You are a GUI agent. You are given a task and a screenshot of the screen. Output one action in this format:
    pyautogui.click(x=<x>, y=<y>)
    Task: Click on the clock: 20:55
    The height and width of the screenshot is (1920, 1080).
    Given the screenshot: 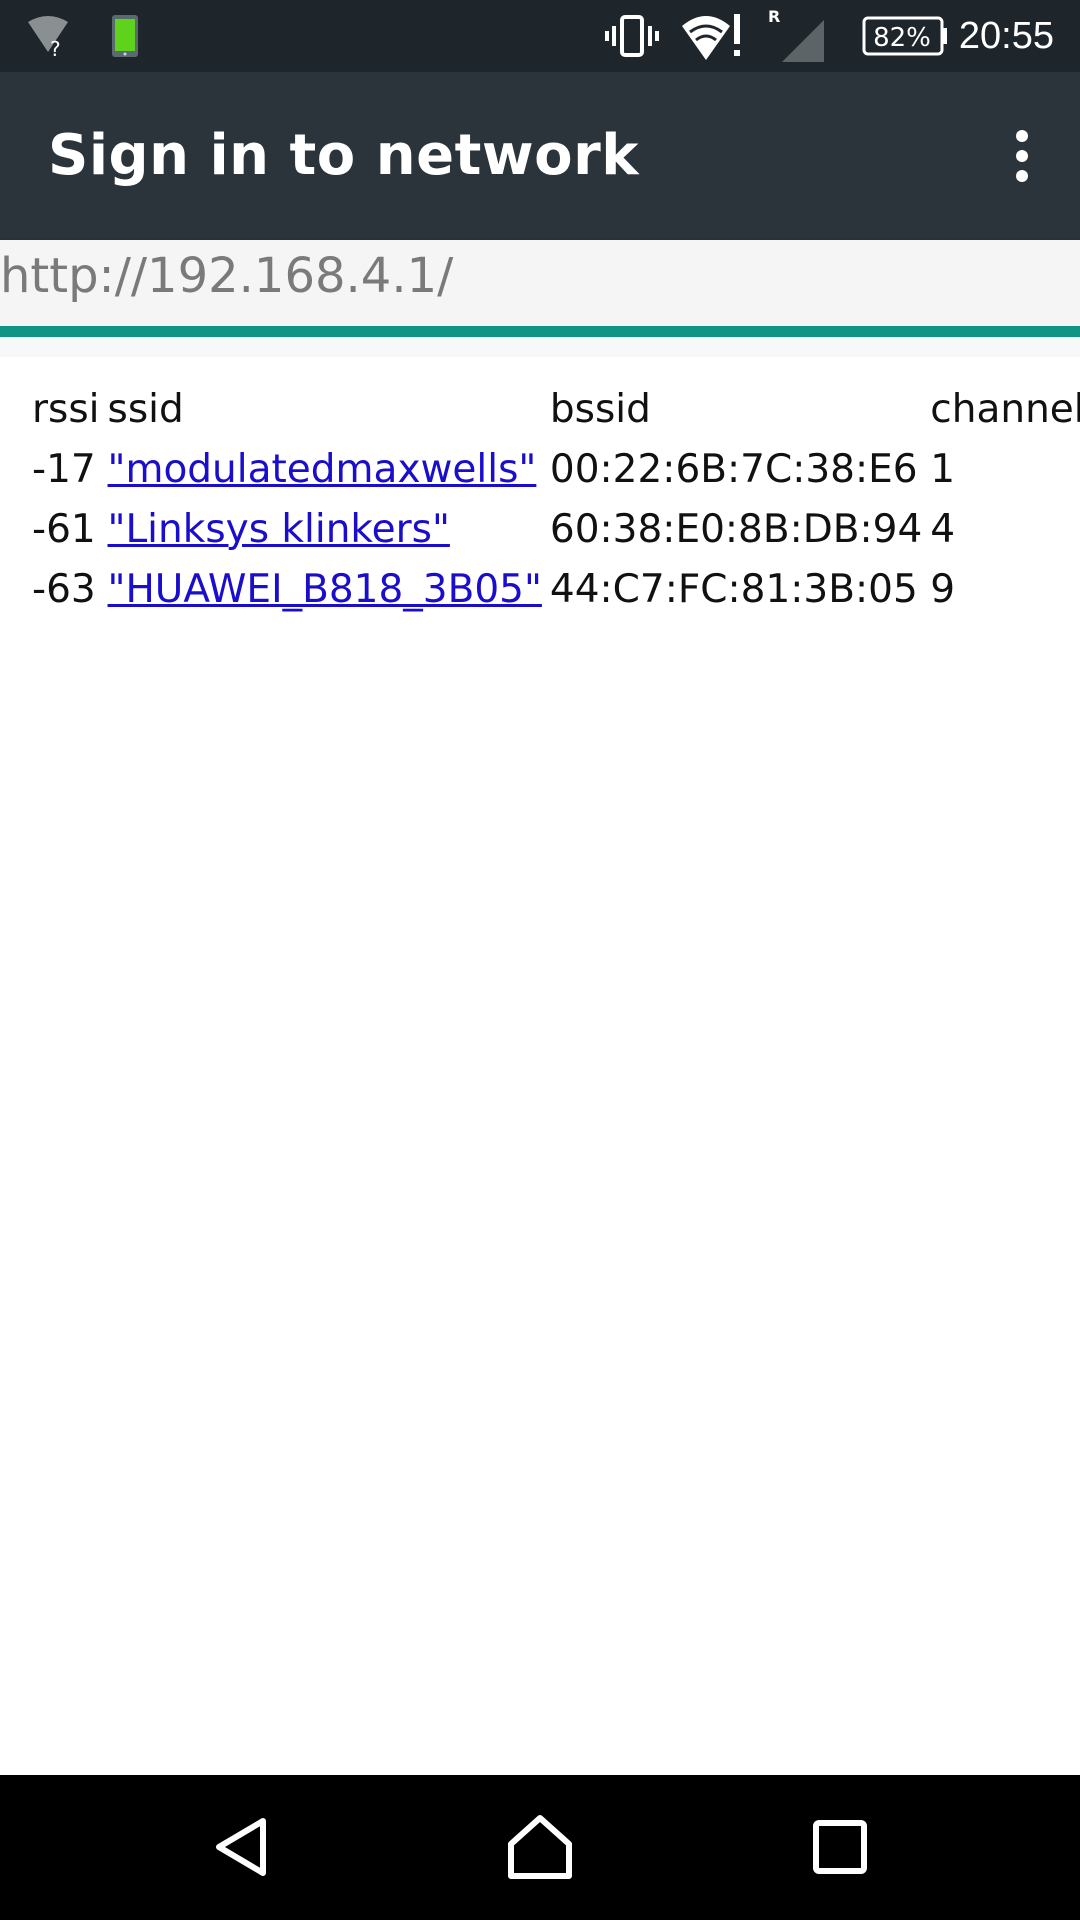 What is the action you would take?
    pyautogui.click(x=1006, y=36)
    